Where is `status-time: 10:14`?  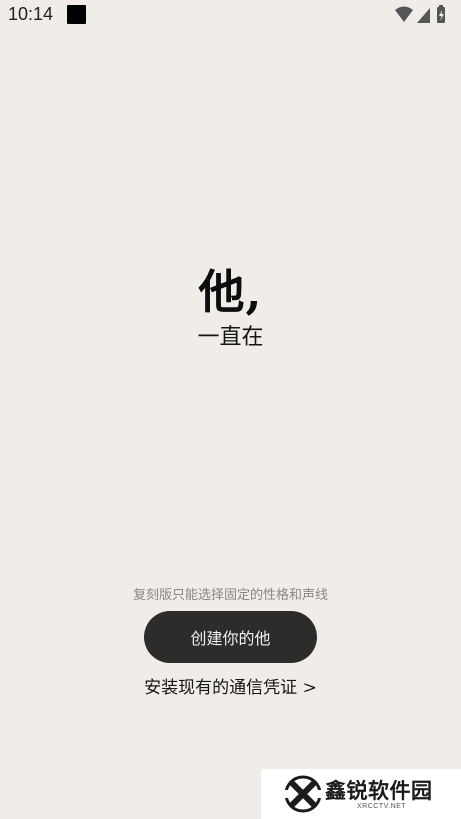 status-time: 10:14 is located at coordinates (31, 14).